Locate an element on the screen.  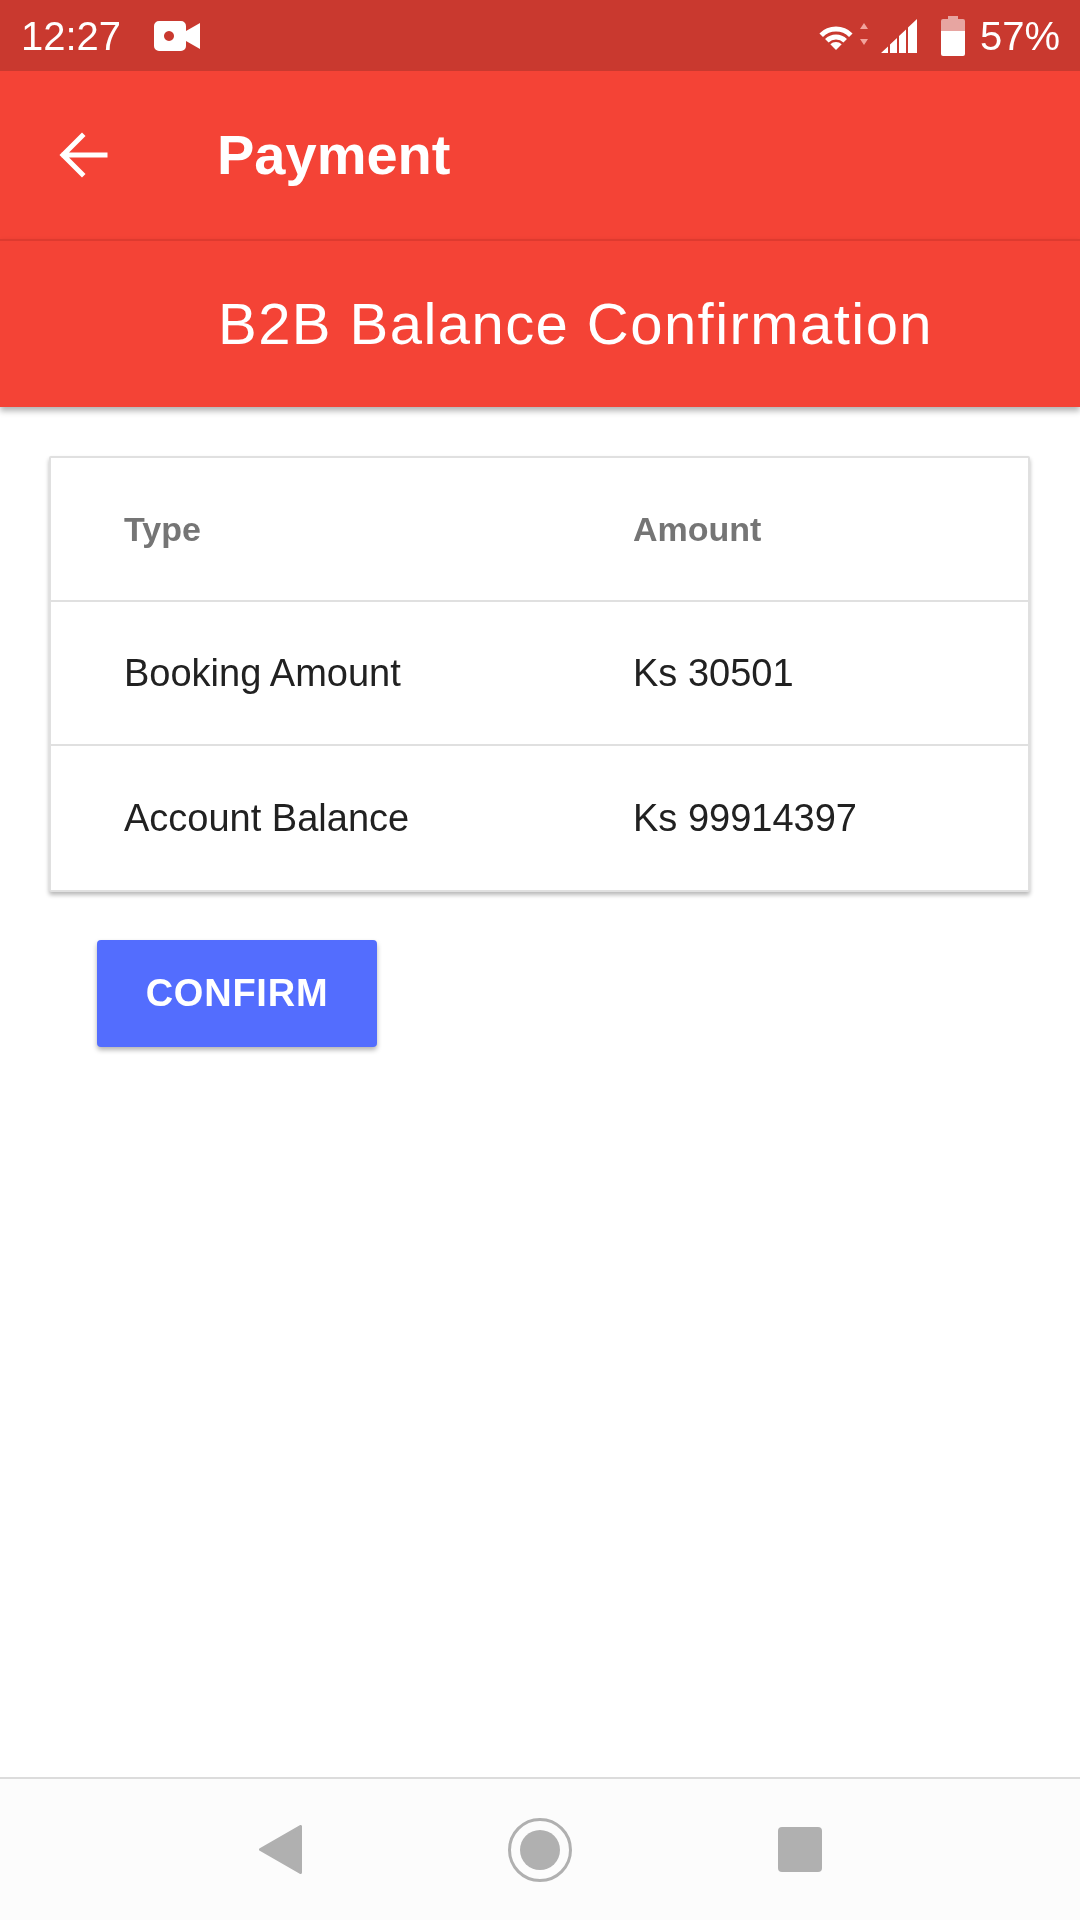
column-header: Type is located at coordinates (163, 529).